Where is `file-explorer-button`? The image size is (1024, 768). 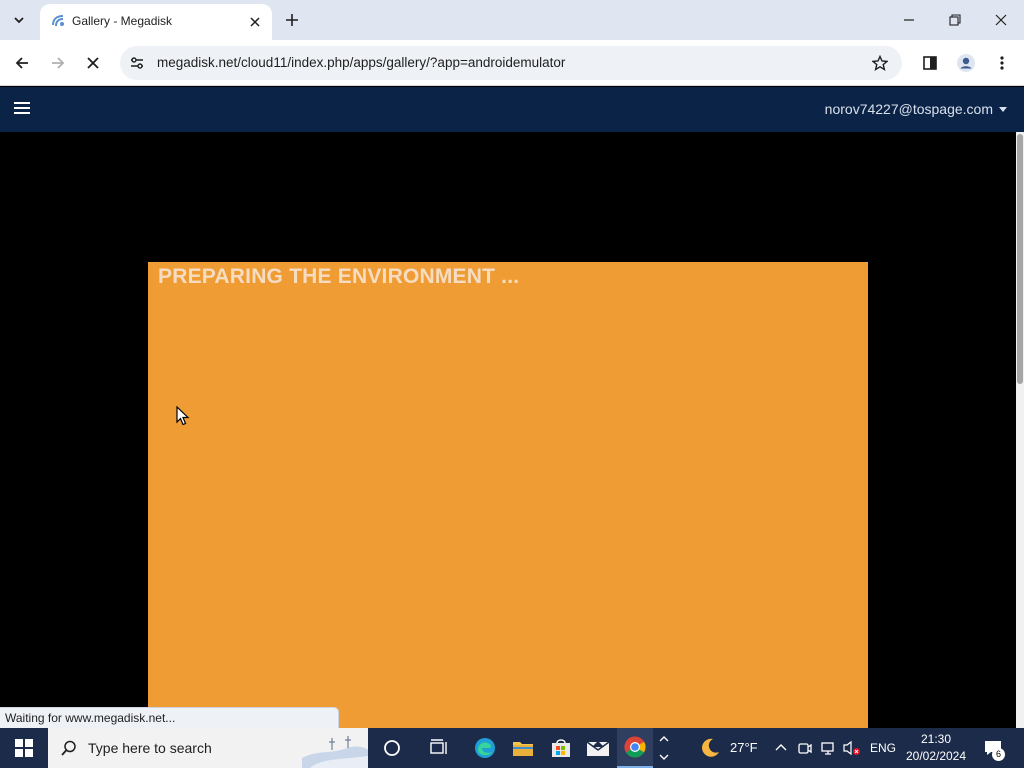 file-explorer-button is located at coordinates (523, 748).